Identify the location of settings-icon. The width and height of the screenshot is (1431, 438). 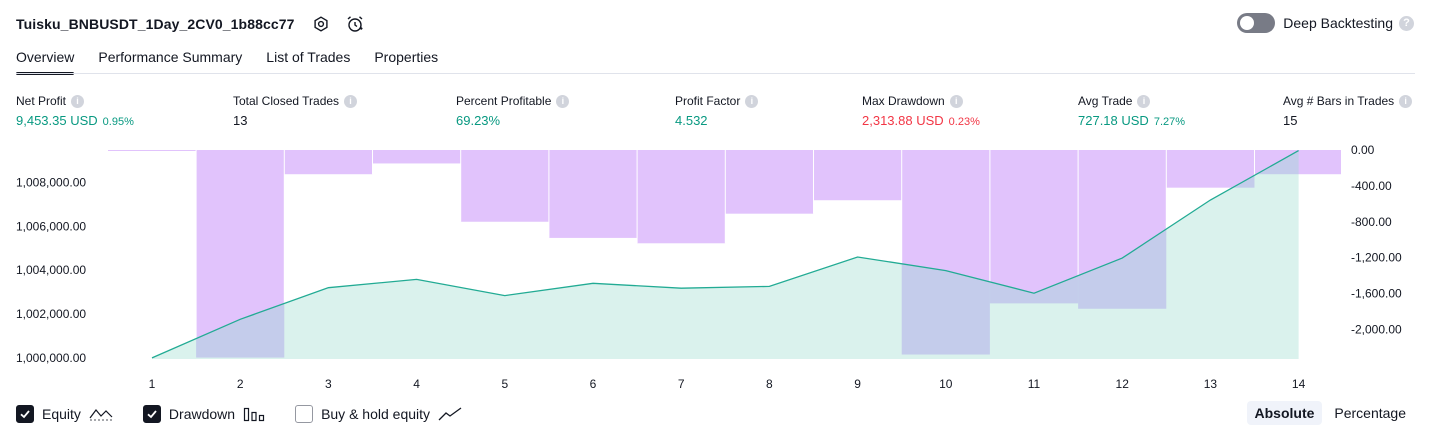
(321, 24).